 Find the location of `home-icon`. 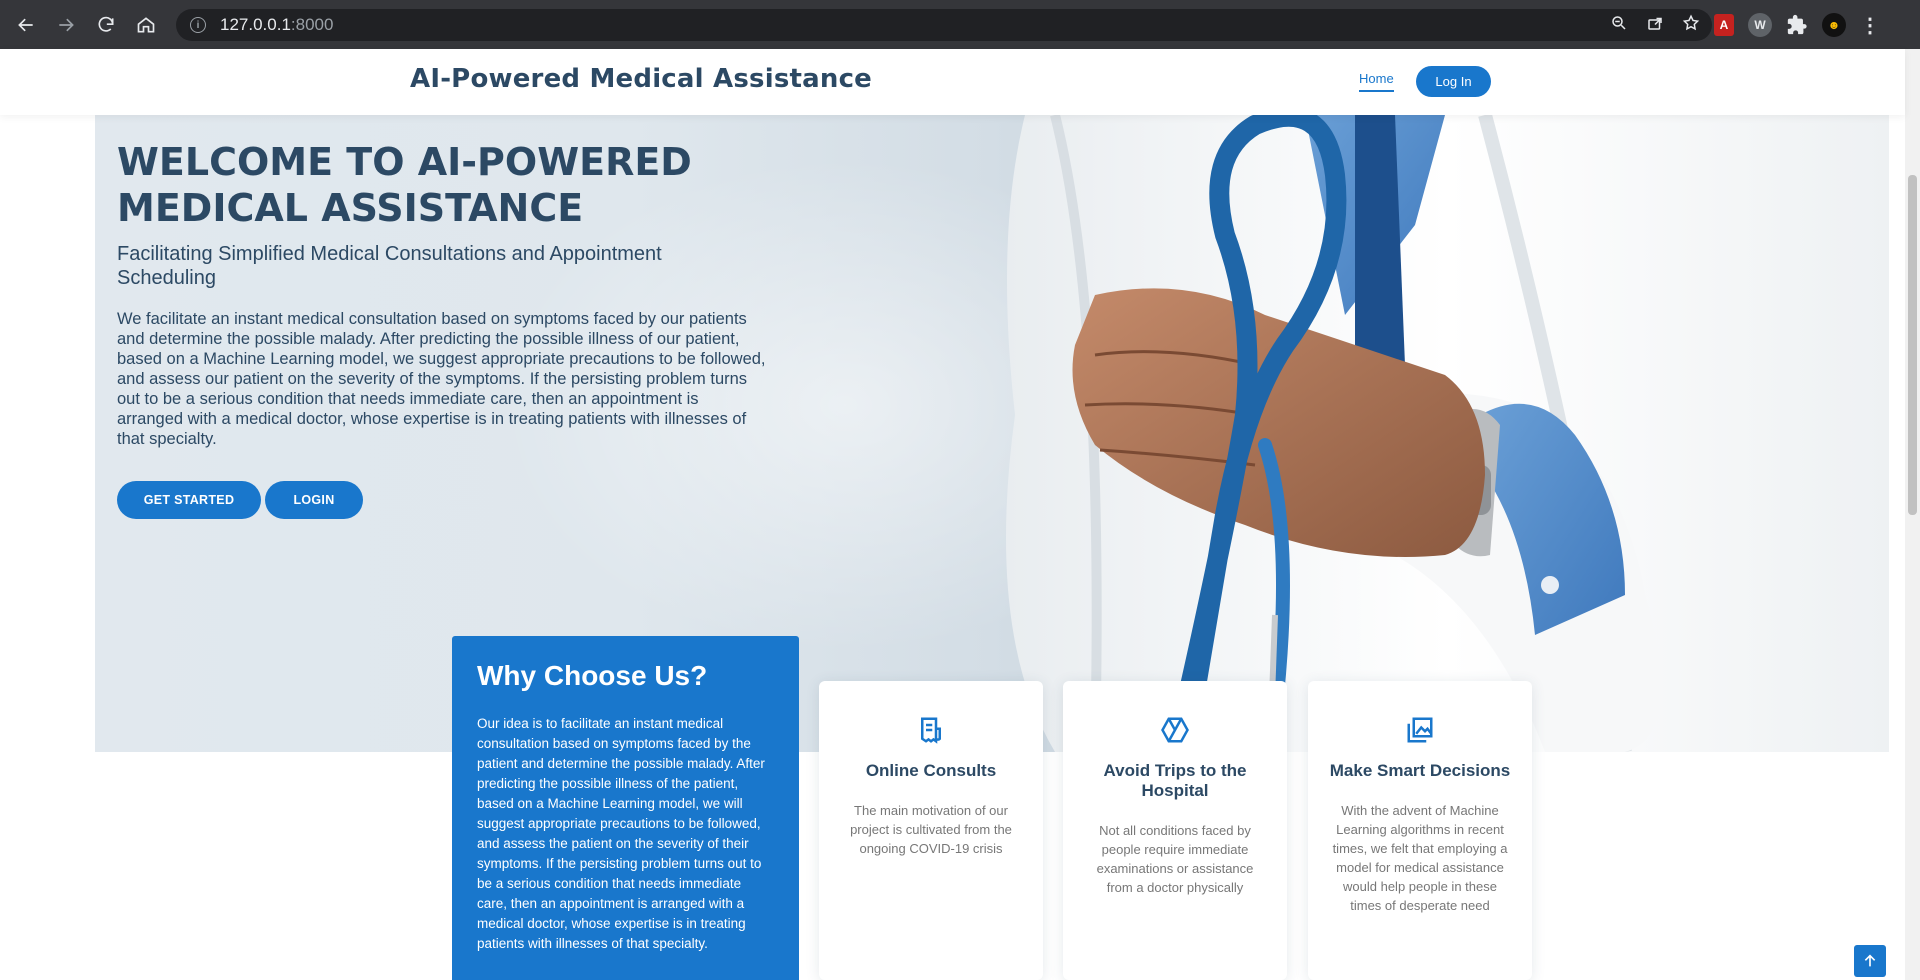

home-icon is located at coordinates (146, 25).